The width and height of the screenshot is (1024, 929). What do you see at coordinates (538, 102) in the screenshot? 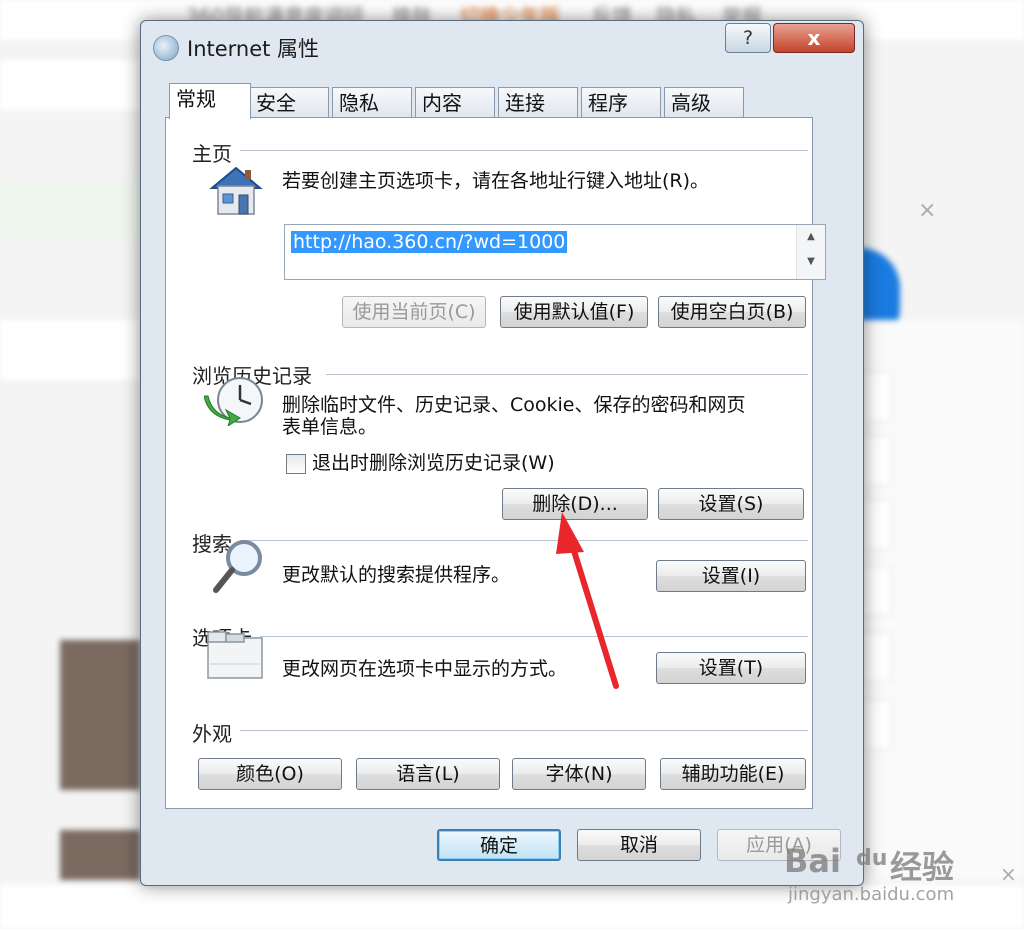
I see `tab-connections: 连接` at bounding box center [538, 102].